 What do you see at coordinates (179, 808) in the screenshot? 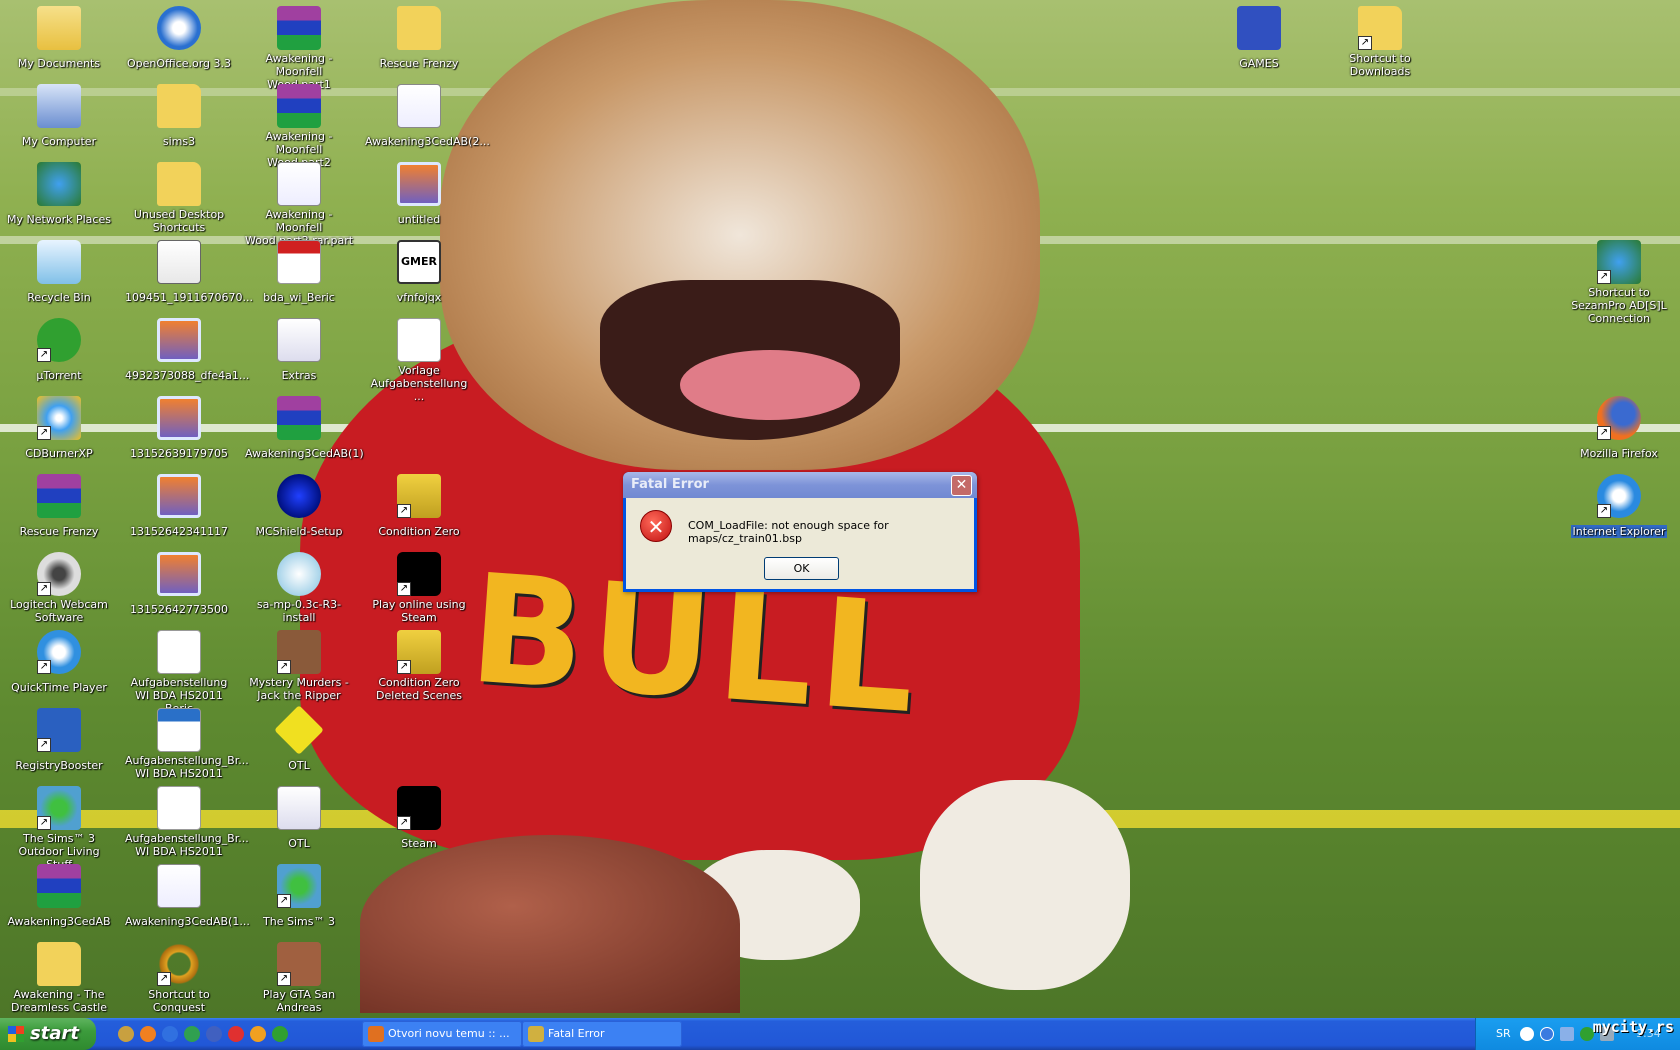
I see `doc-icon` at bounding box center [179, 808].